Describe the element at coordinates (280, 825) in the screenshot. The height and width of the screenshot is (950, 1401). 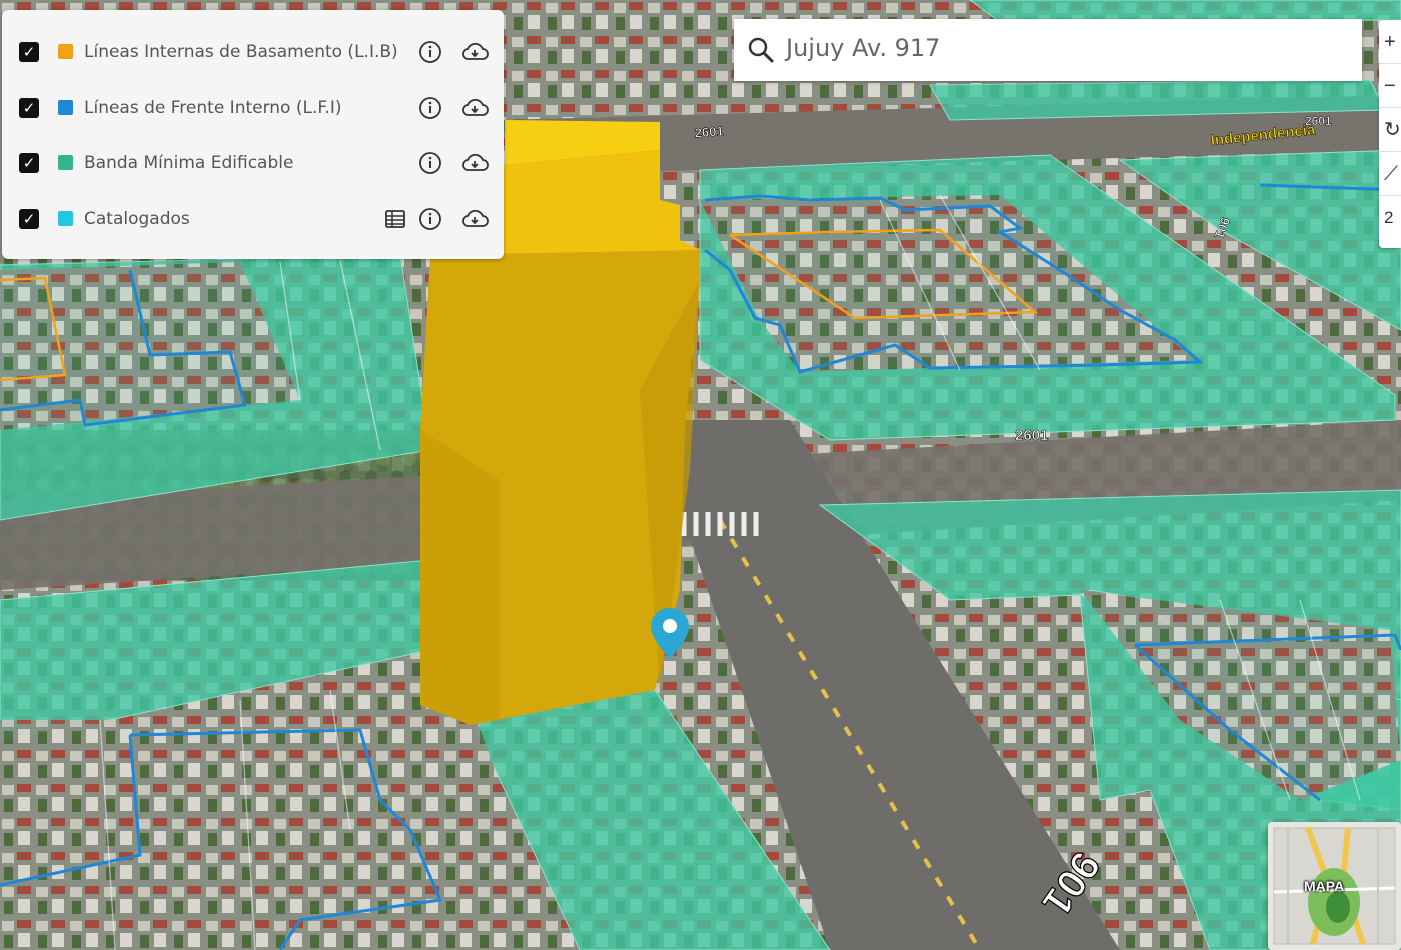
I see `block-courtyard-left` at that location.